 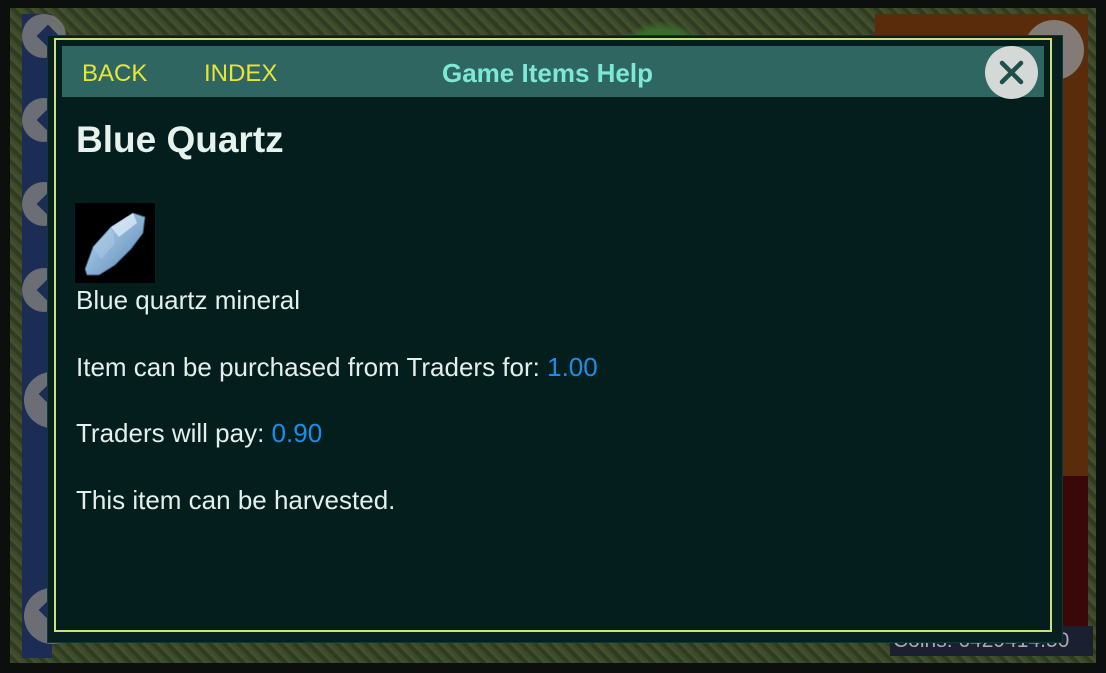 I want to click on close-button, so click(x=1011, y=72).